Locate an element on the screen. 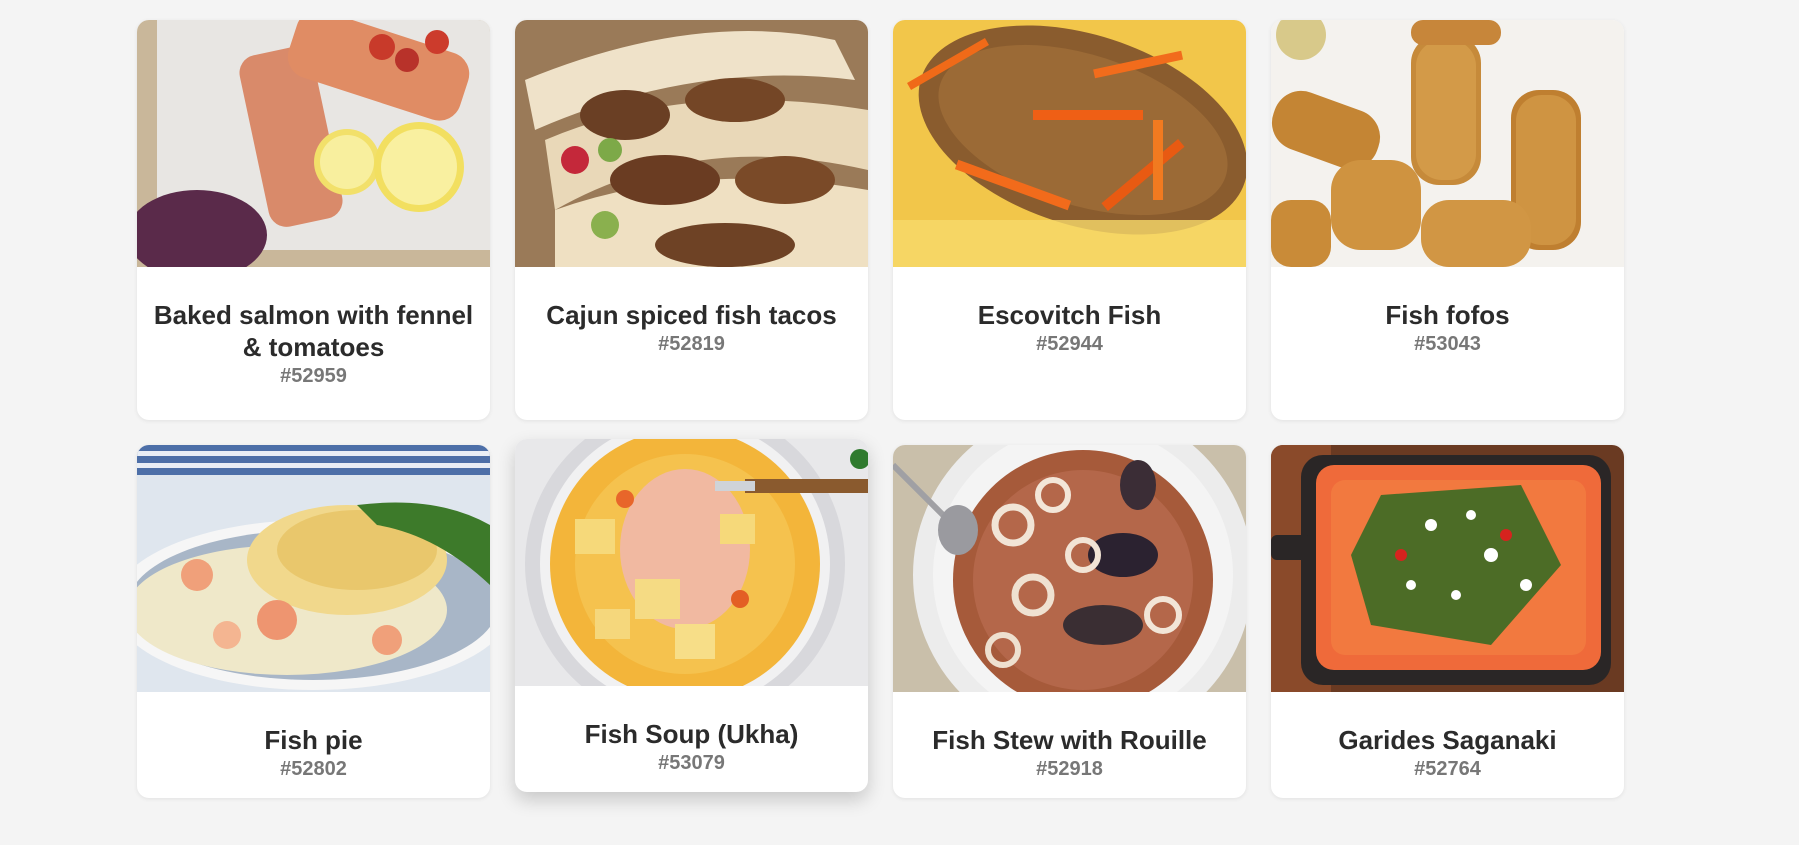 The image size is (1799, 845). recipe-id: #53079 is located at coordinates (691, 763).